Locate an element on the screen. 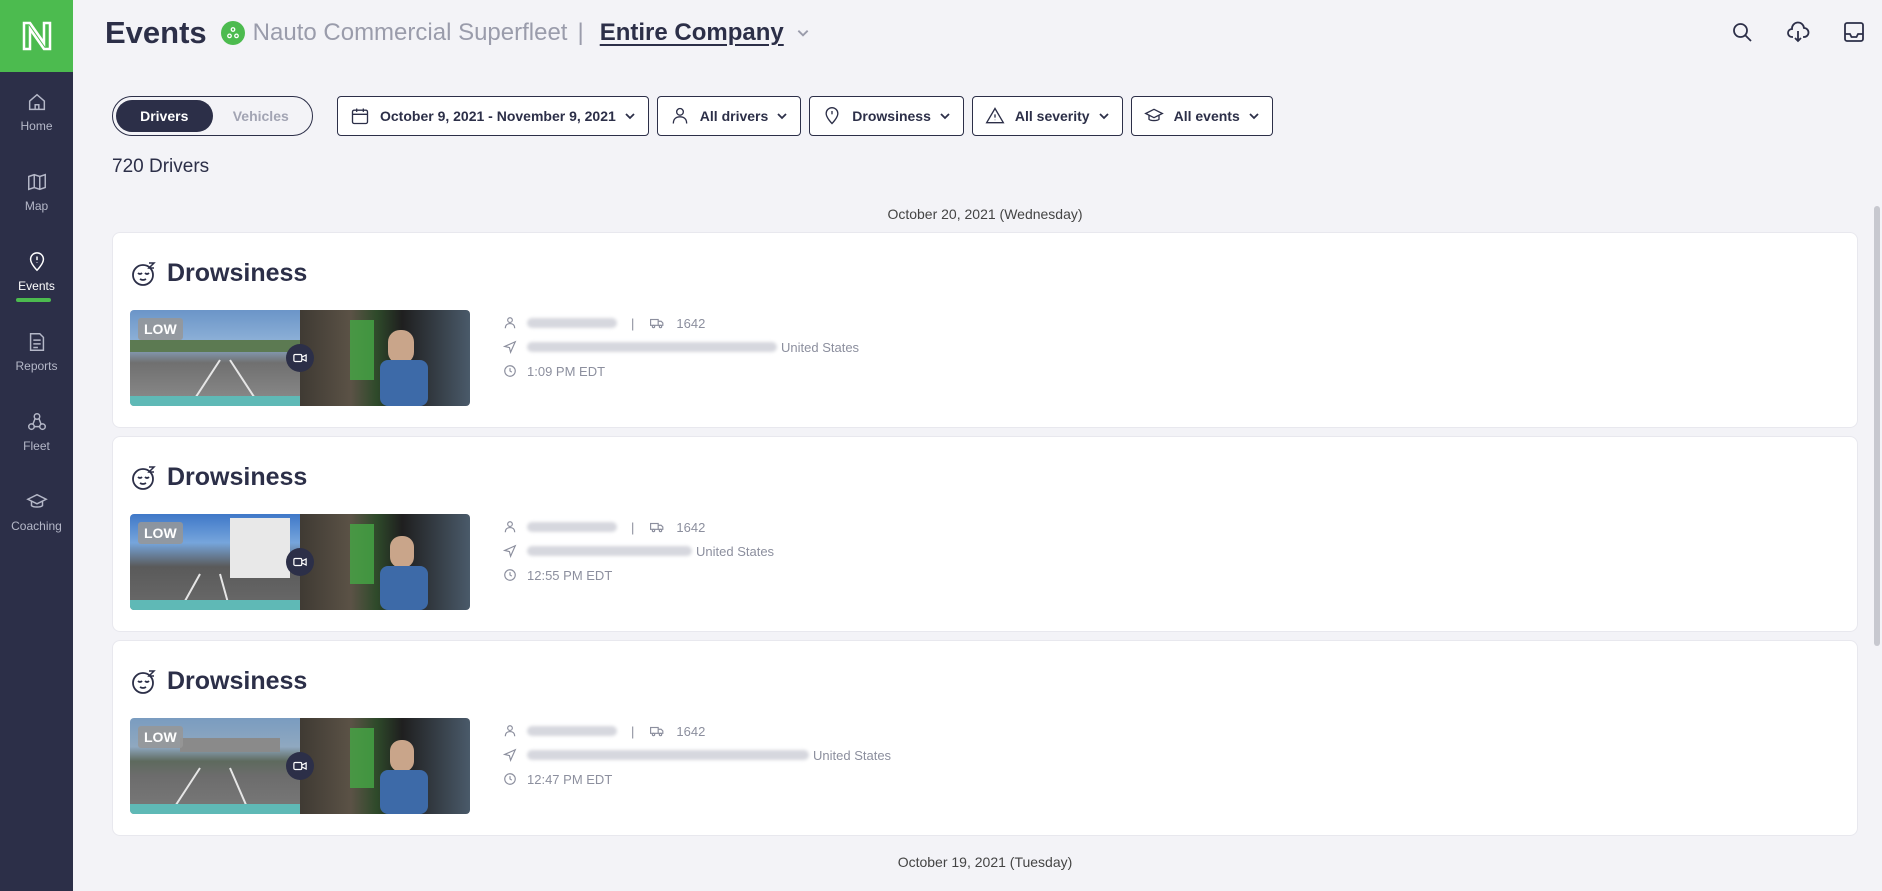 The image size is (1882, 891). sidebar-item-reports: Reports is located at coordinates (36, 352).